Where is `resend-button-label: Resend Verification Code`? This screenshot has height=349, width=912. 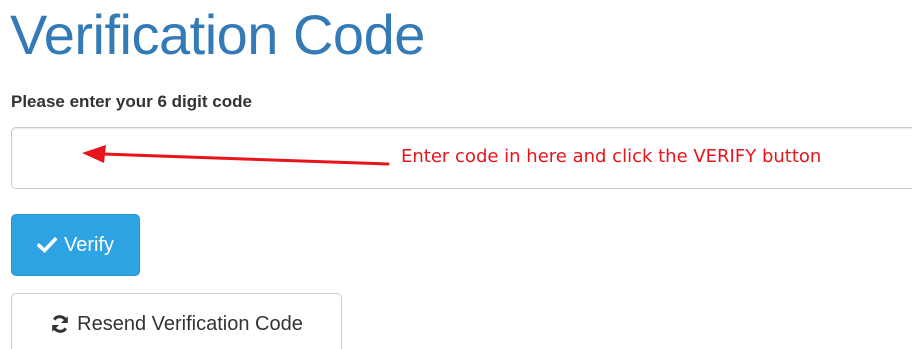 resend-button-label: Resend Verification Code is located at coordinates (190, 323).